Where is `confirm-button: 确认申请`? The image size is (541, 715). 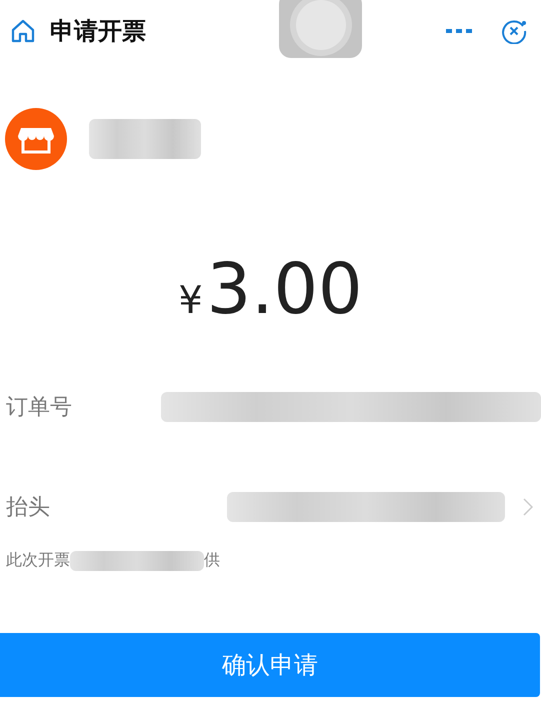 confirm-button: 确认申请 is located at coordinates (270, 665).